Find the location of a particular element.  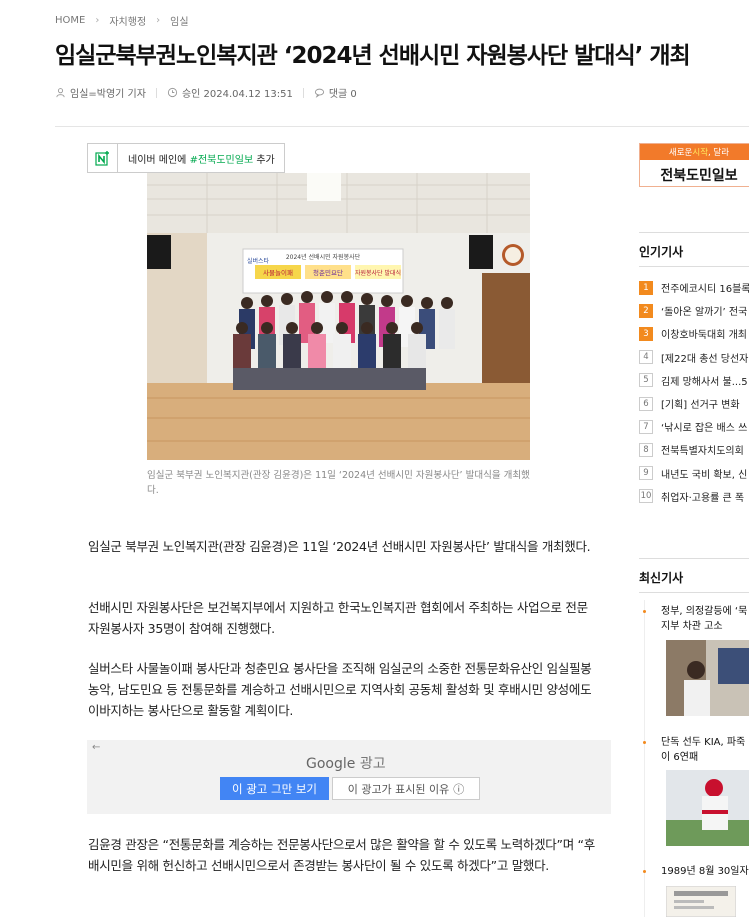

list-item: 10 취업자·고용률 큰 폭 is located at coordinates (694, 496).